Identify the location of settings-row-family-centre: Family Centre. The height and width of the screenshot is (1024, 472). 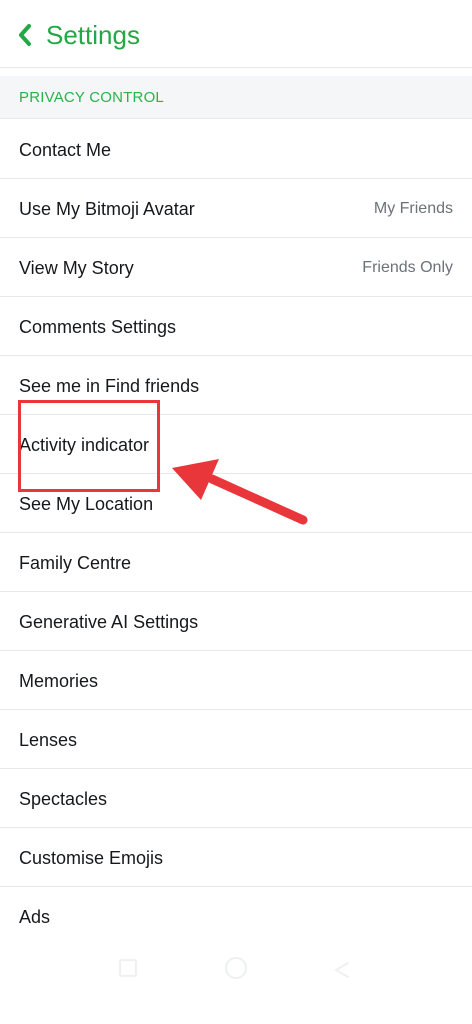
(236, 562).